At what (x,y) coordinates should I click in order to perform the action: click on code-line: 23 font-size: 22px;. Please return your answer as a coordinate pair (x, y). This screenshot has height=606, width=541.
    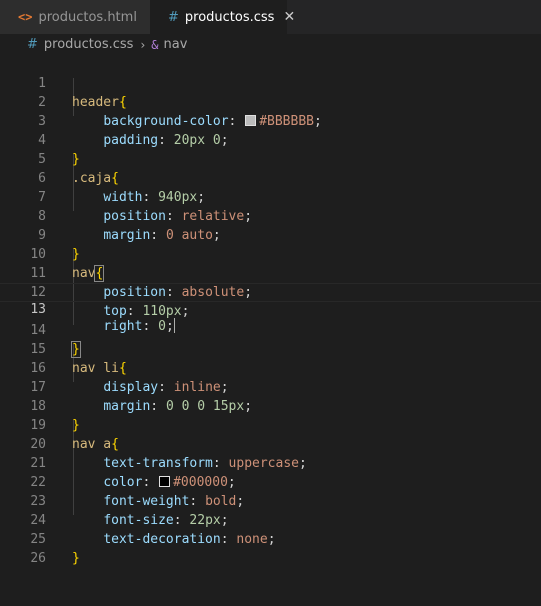
    Looking at the image, I should click on (270, 500).